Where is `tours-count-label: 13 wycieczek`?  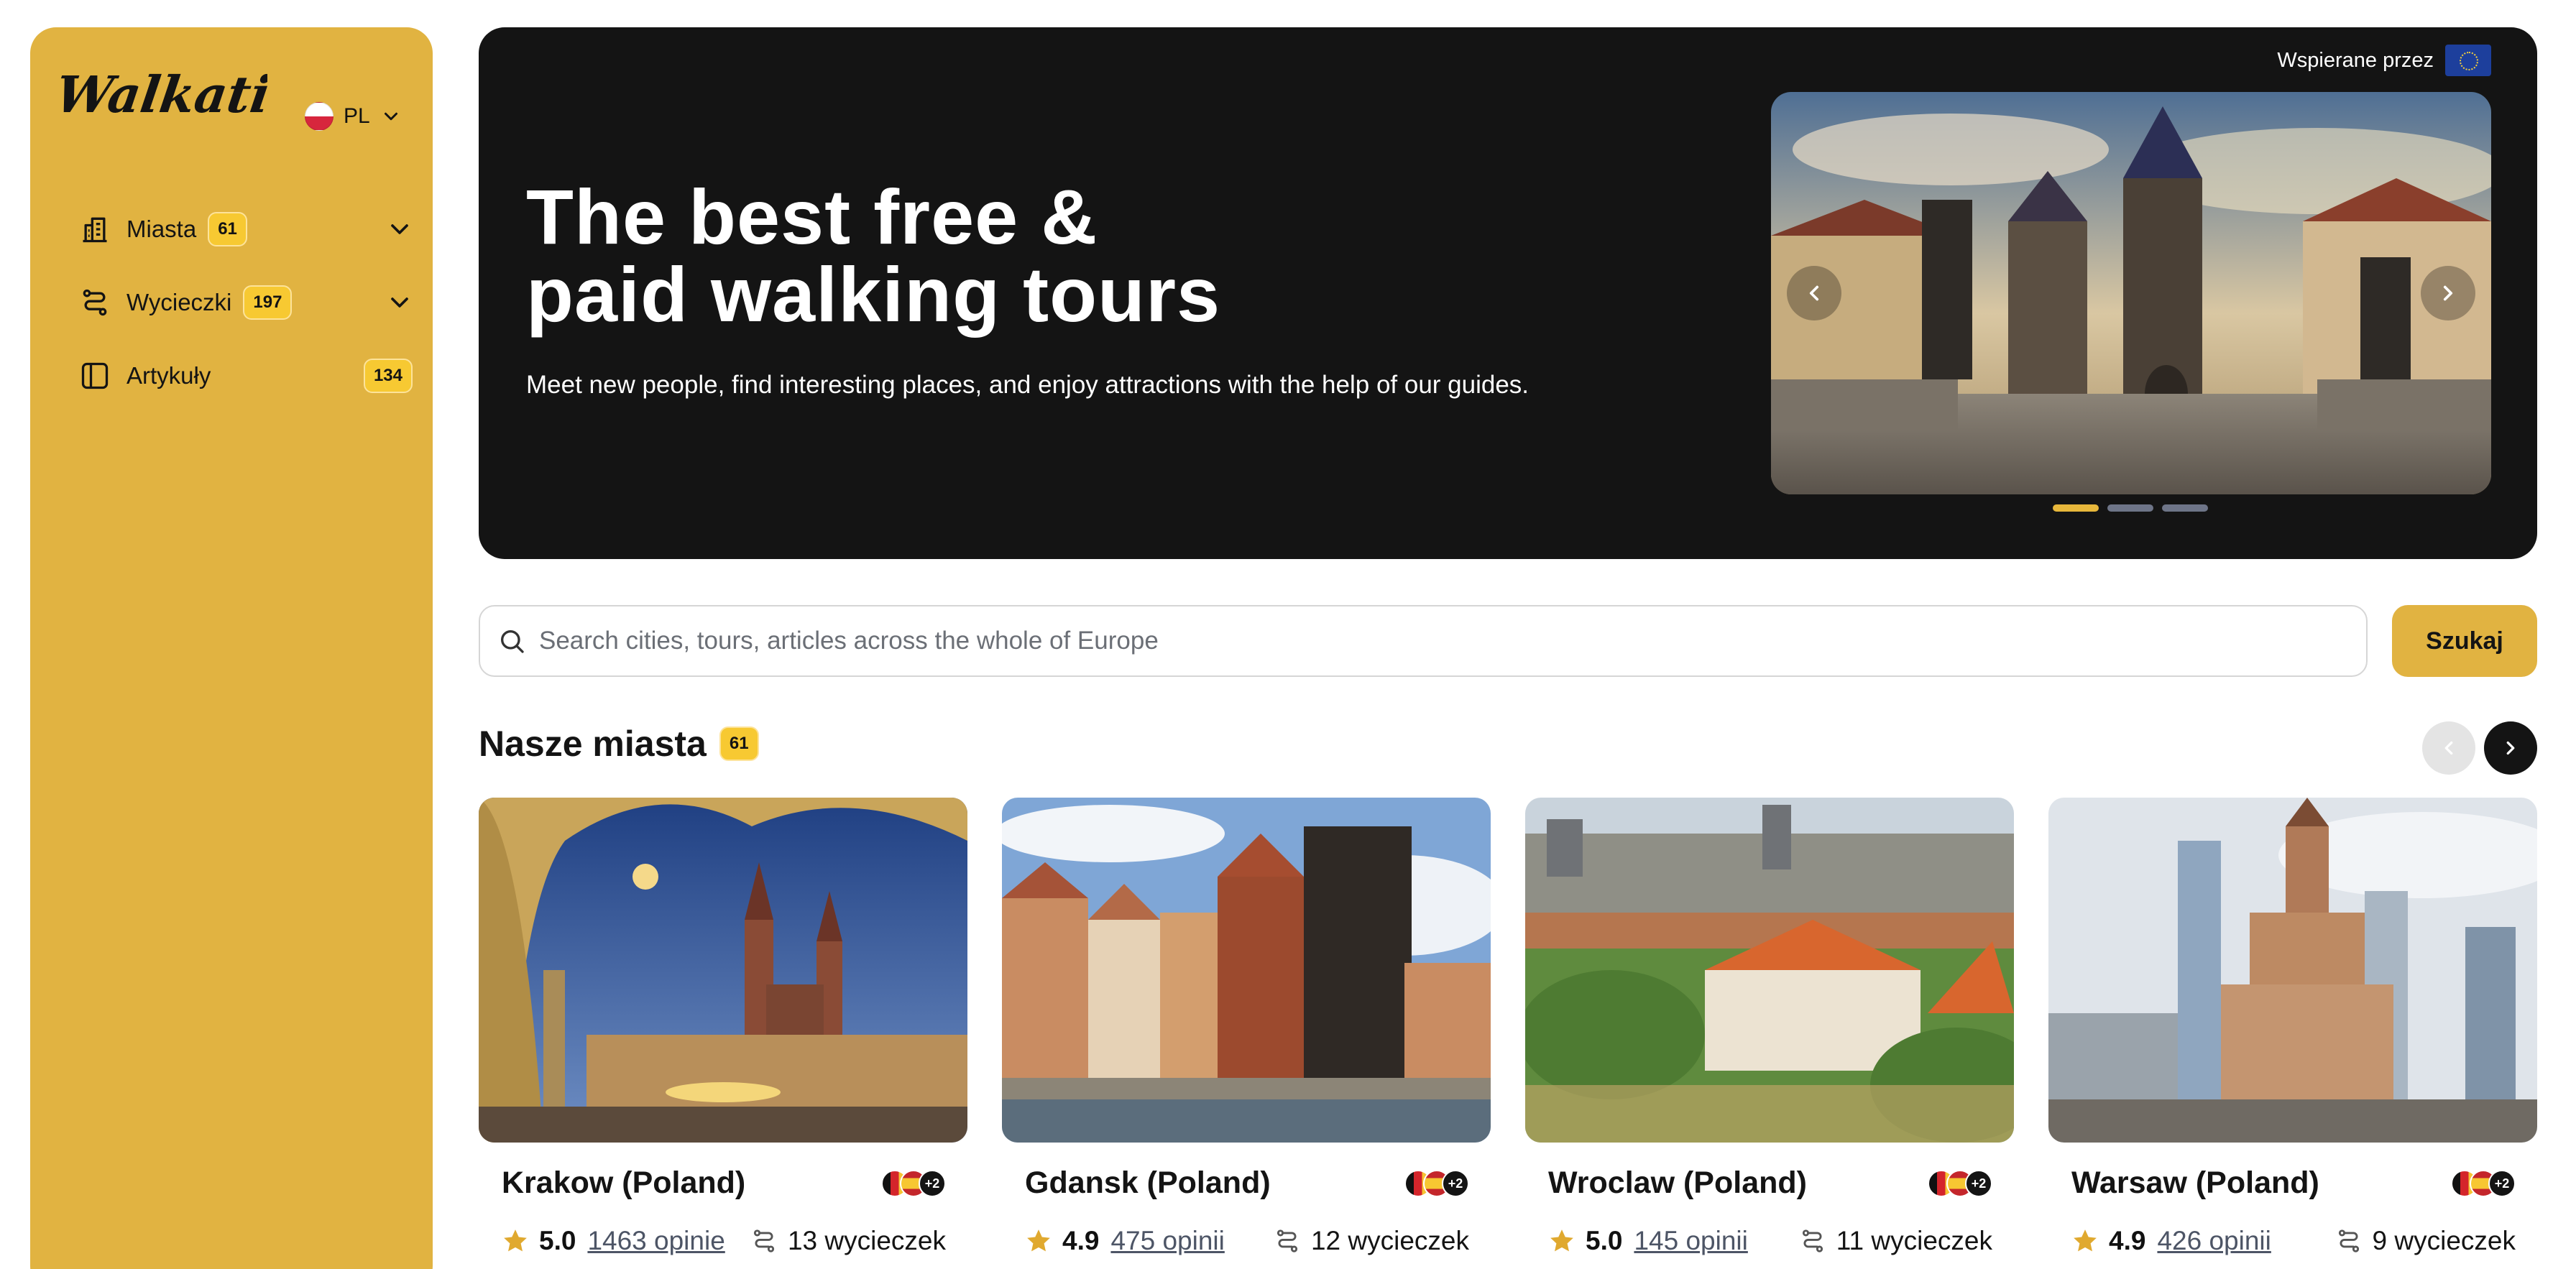 tours-count-label: 13 wycieczek is located at coordinates (866, 1240).